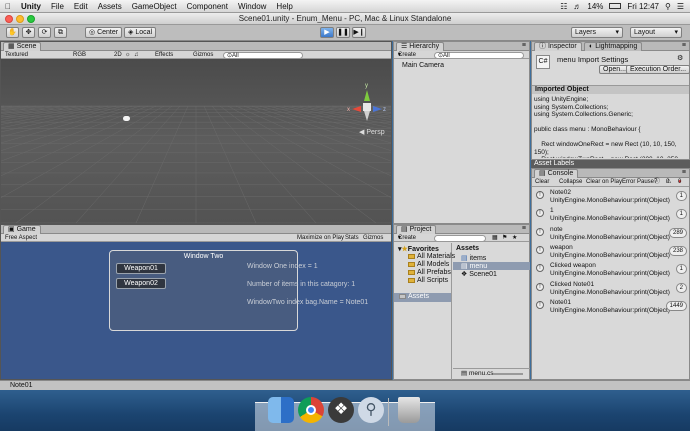 Image resolution: width=690 pixels, height=431 pixels. What do you see at coordinates (422, 297) in the screenshot?
I see `assets-root-folder: Assets` at bounding box center [422, 297].